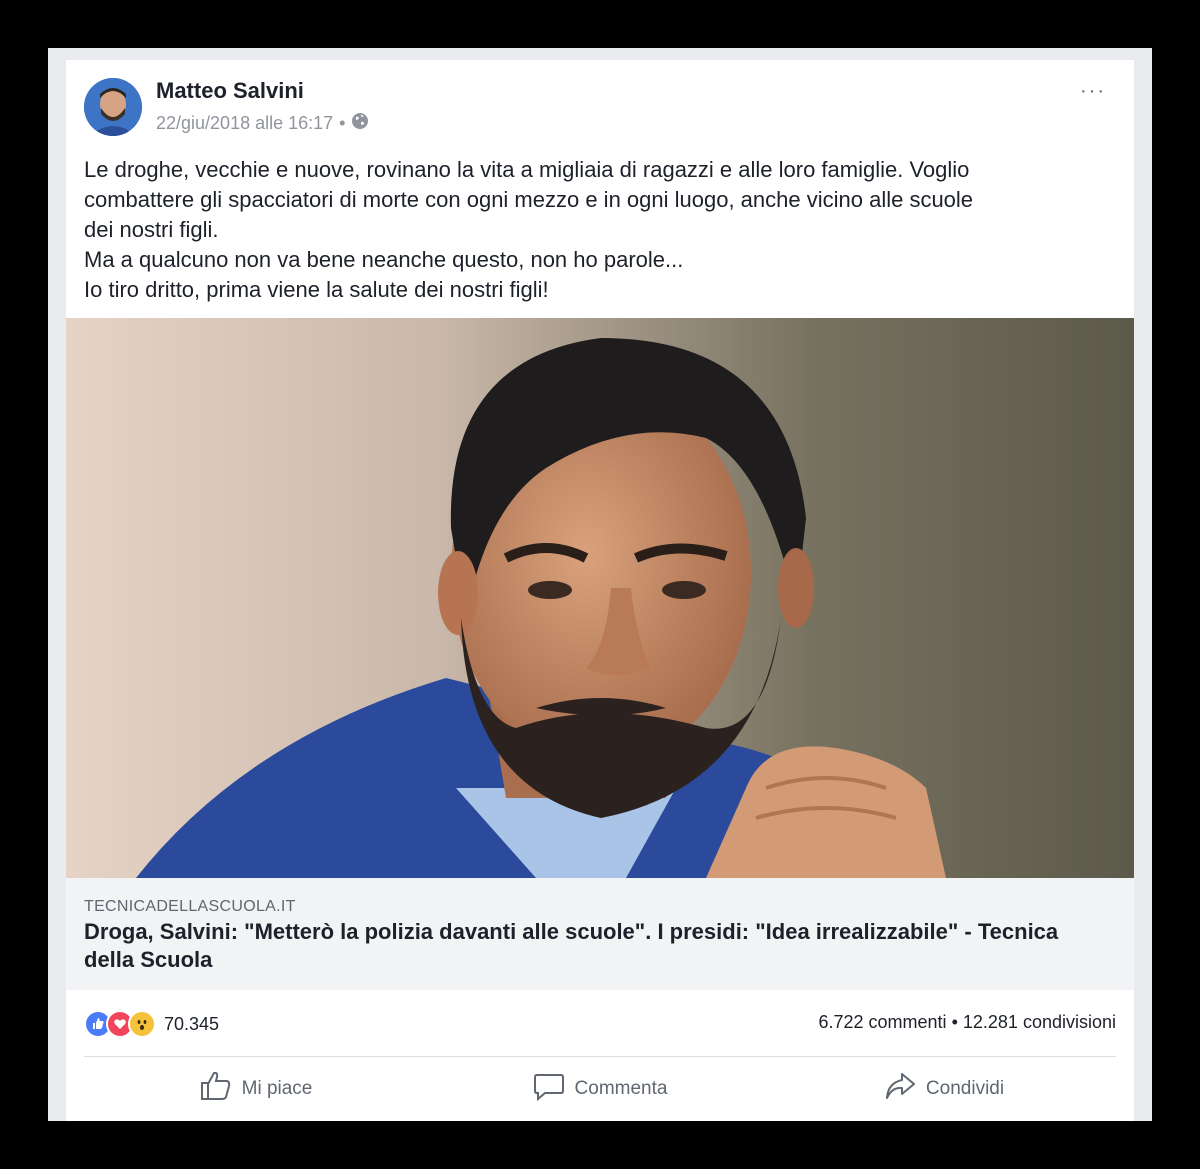  I want to click on globe-icon, so click(360, 123).